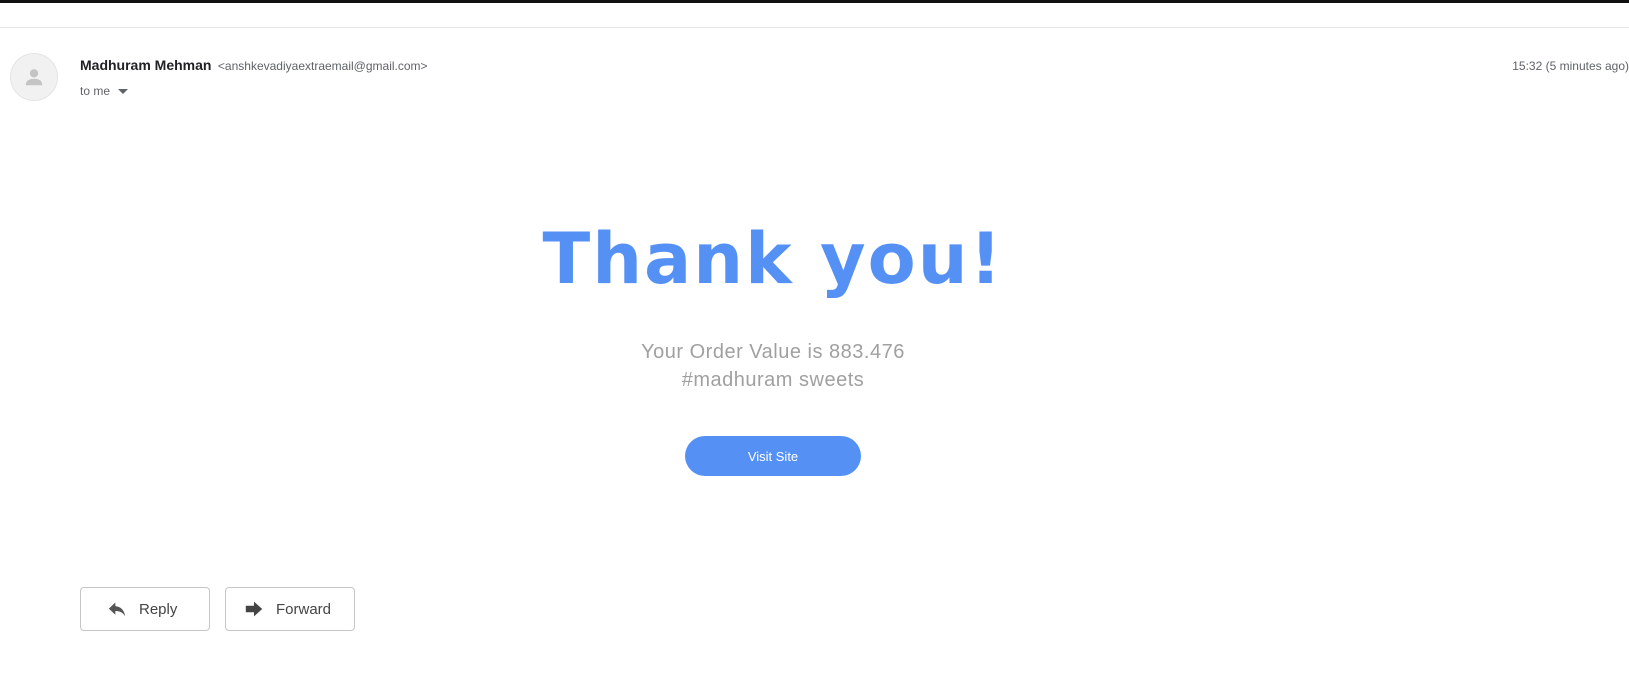  I want to click on recipient-details-toggle: to me, so click(104, 91).